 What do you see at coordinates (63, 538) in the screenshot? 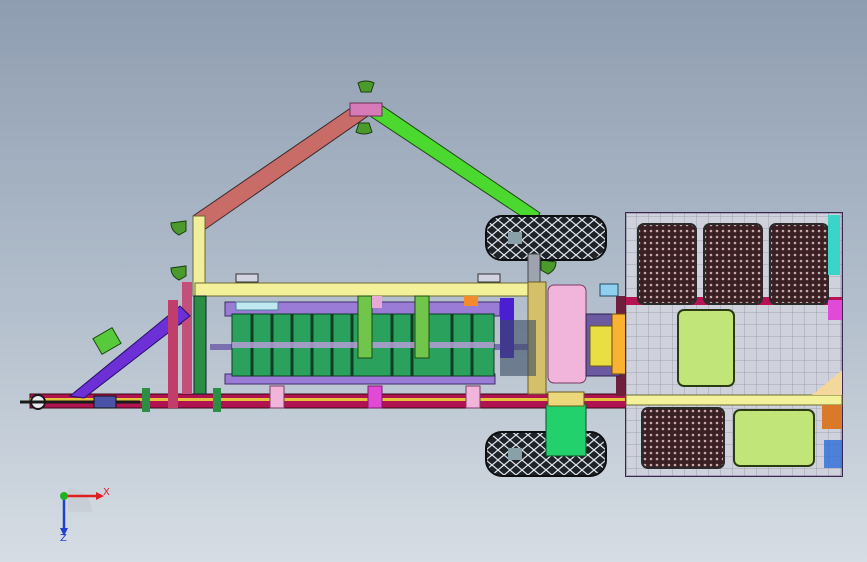
I see `z-axis-label: Z` at bounding box center [63, 538].